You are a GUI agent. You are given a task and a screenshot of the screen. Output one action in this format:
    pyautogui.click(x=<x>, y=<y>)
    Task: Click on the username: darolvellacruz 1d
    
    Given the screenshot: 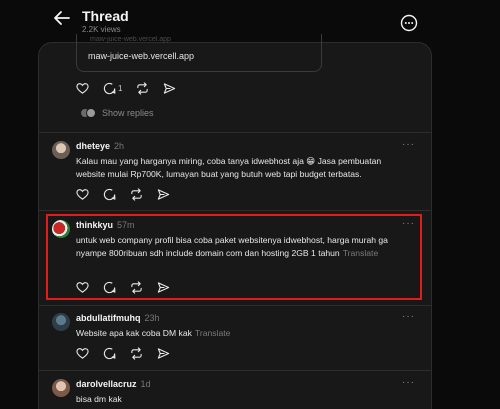 What is the action you would take?
    pyautogui.click(x=113, y=384)
    